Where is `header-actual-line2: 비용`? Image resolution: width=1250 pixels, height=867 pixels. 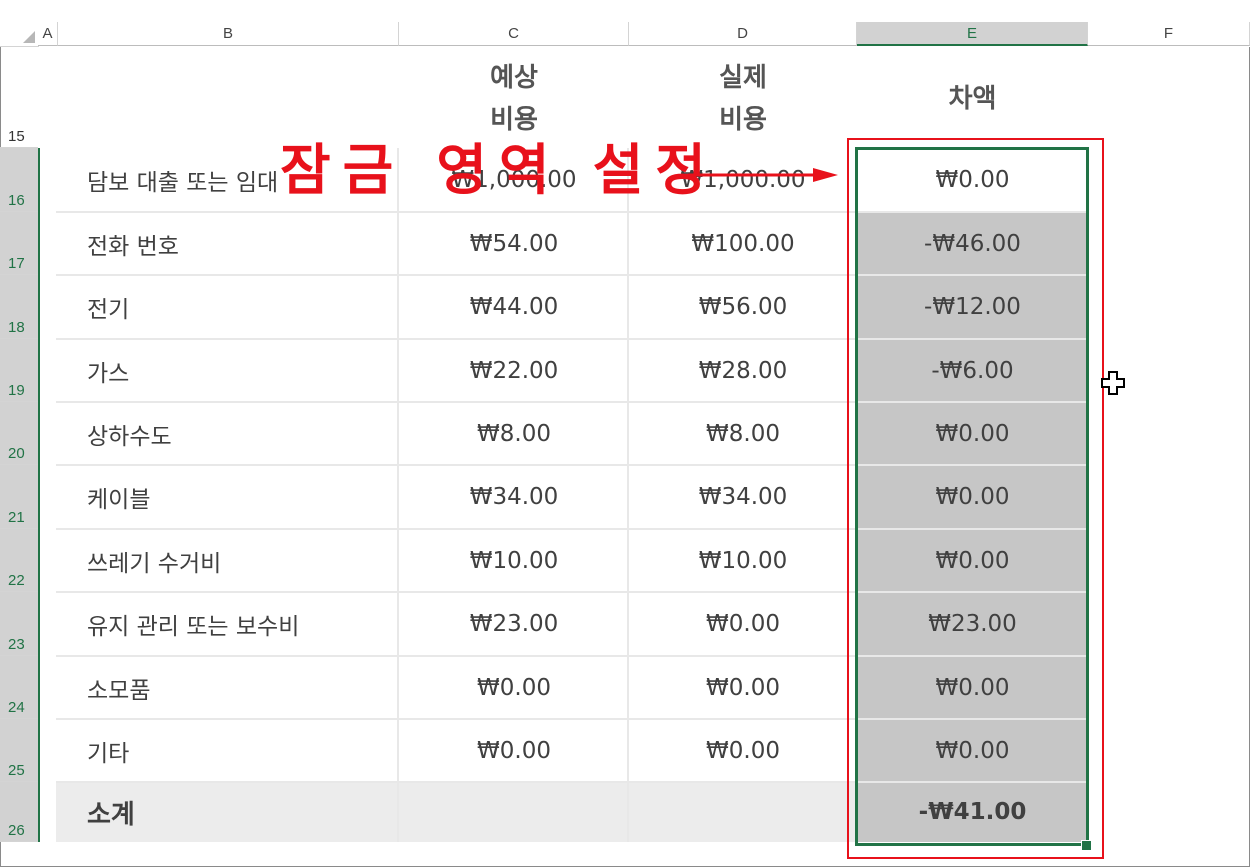
header-actual-line2: 비용 is located at coordinates (743, 120).